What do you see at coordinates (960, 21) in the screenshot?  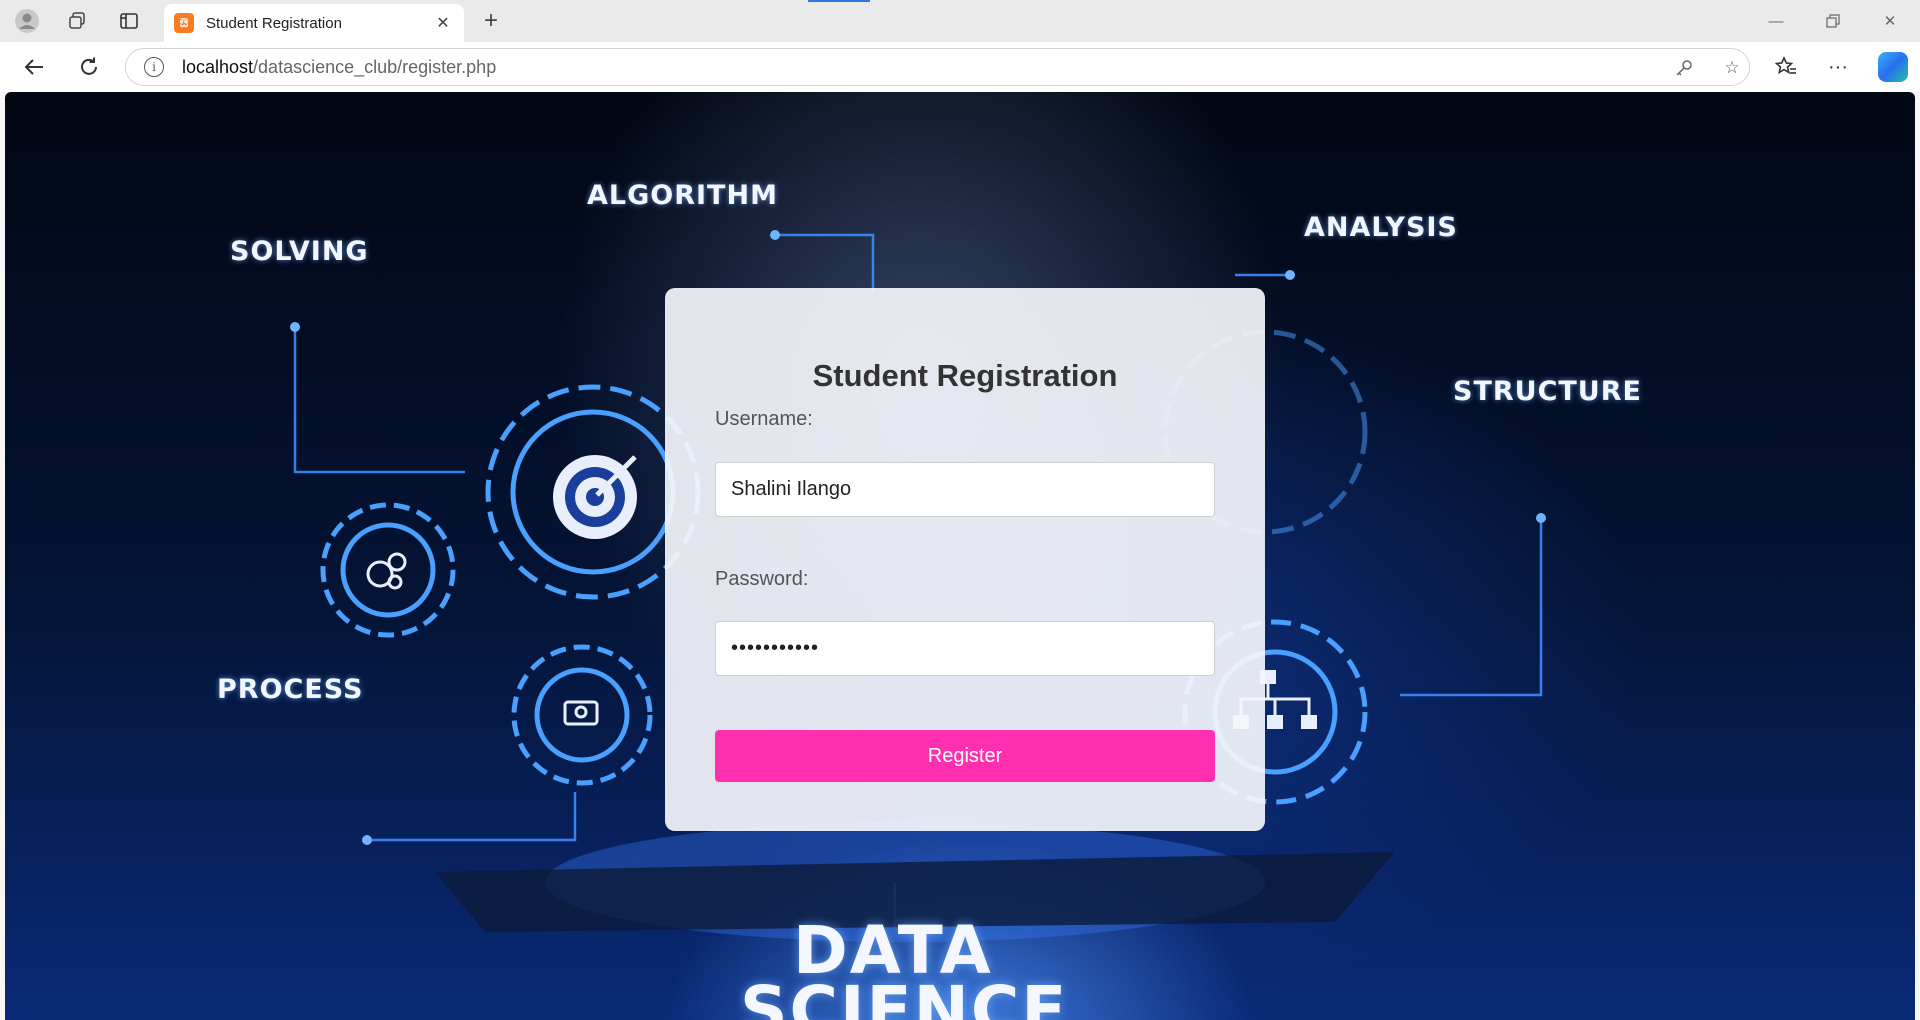 I see `browser-tab-bar: ಔ Student Registration ✕ + — ✕` at bounding box center [960, 21].